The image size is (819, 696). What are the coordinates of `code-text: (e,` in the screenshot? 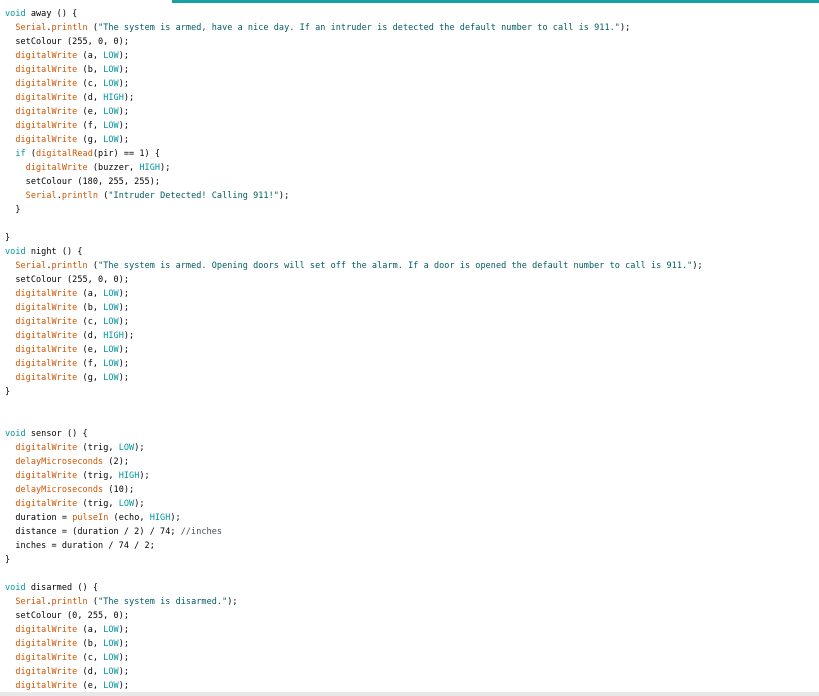 It's located at (90, 350).